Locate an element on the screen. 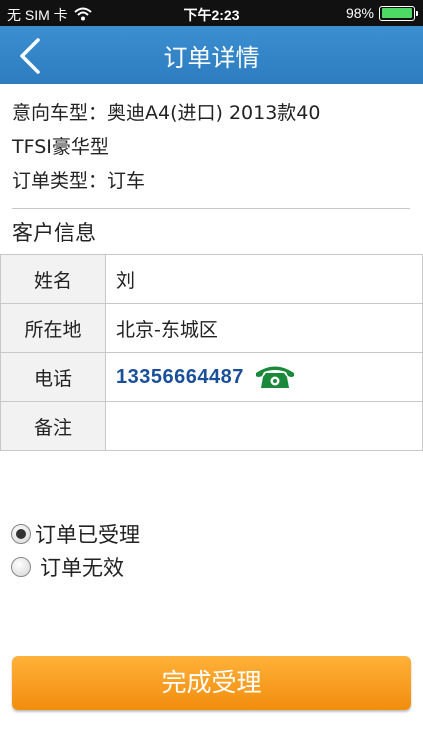  nav-bar: 订单详情 is located at coordinates (211, 55).